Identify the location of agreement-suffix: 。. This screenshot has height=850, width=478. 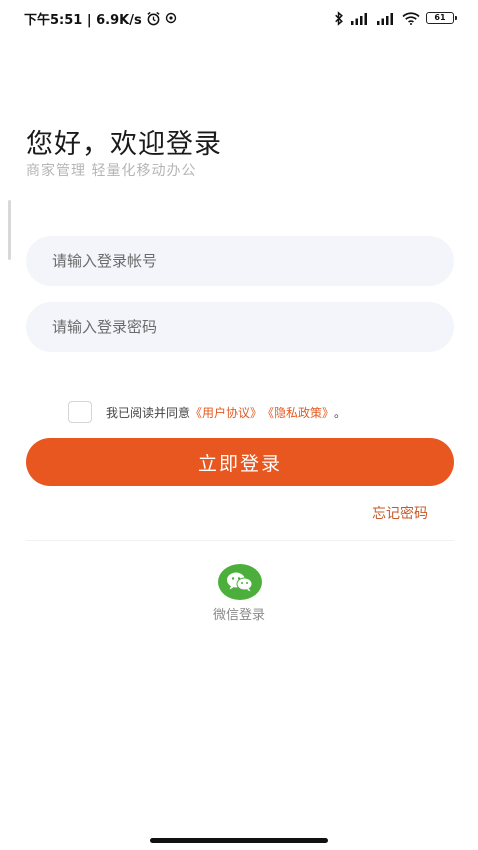
(340, 412).